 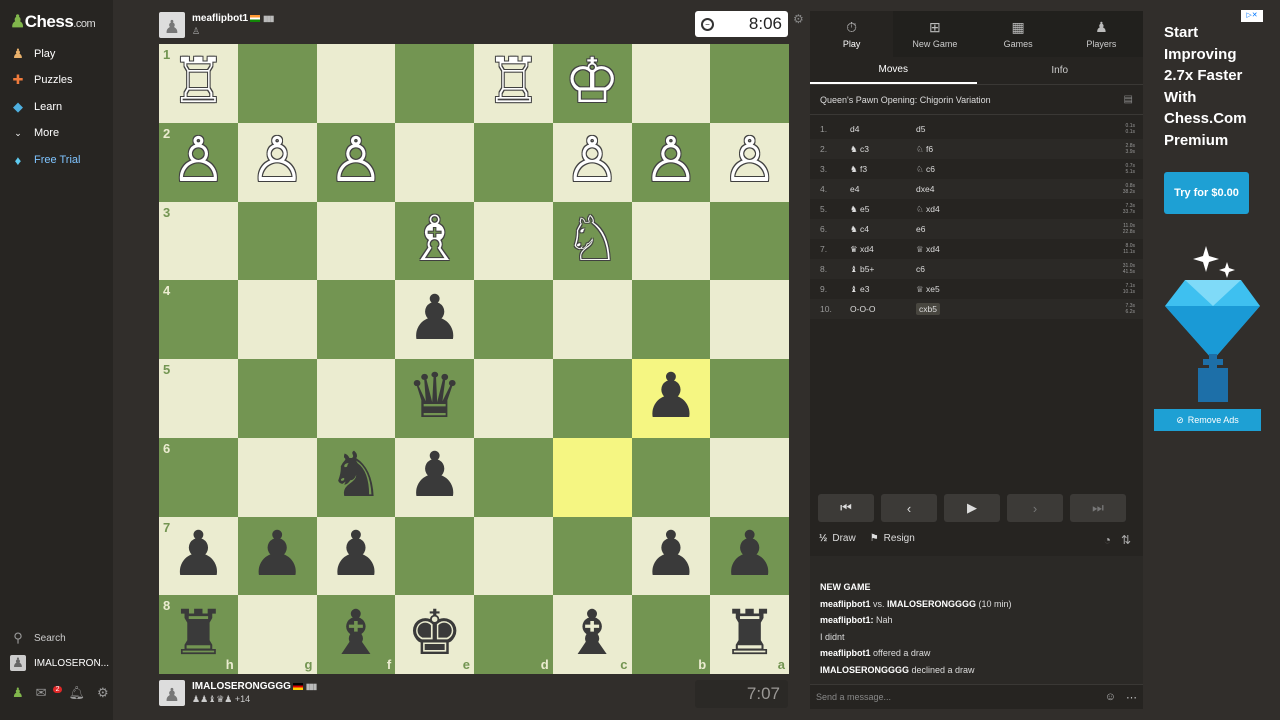 I want to click on tab-players: ♟ Players, so click(x=1101, y=34).